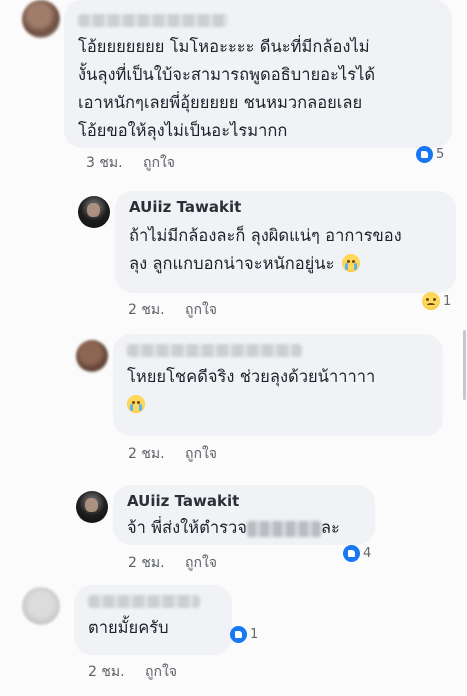  What do you see at coordinates (104, 163) in the screenshot?
I see `comment-time: 3 ชม.` at bounding box center [104, 163].